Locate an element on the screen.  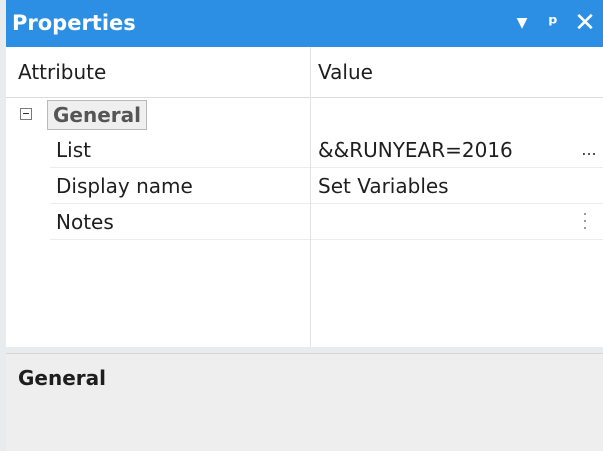
property-value: &&RUNYEAR=2016 is located at coordinates (415, 150).